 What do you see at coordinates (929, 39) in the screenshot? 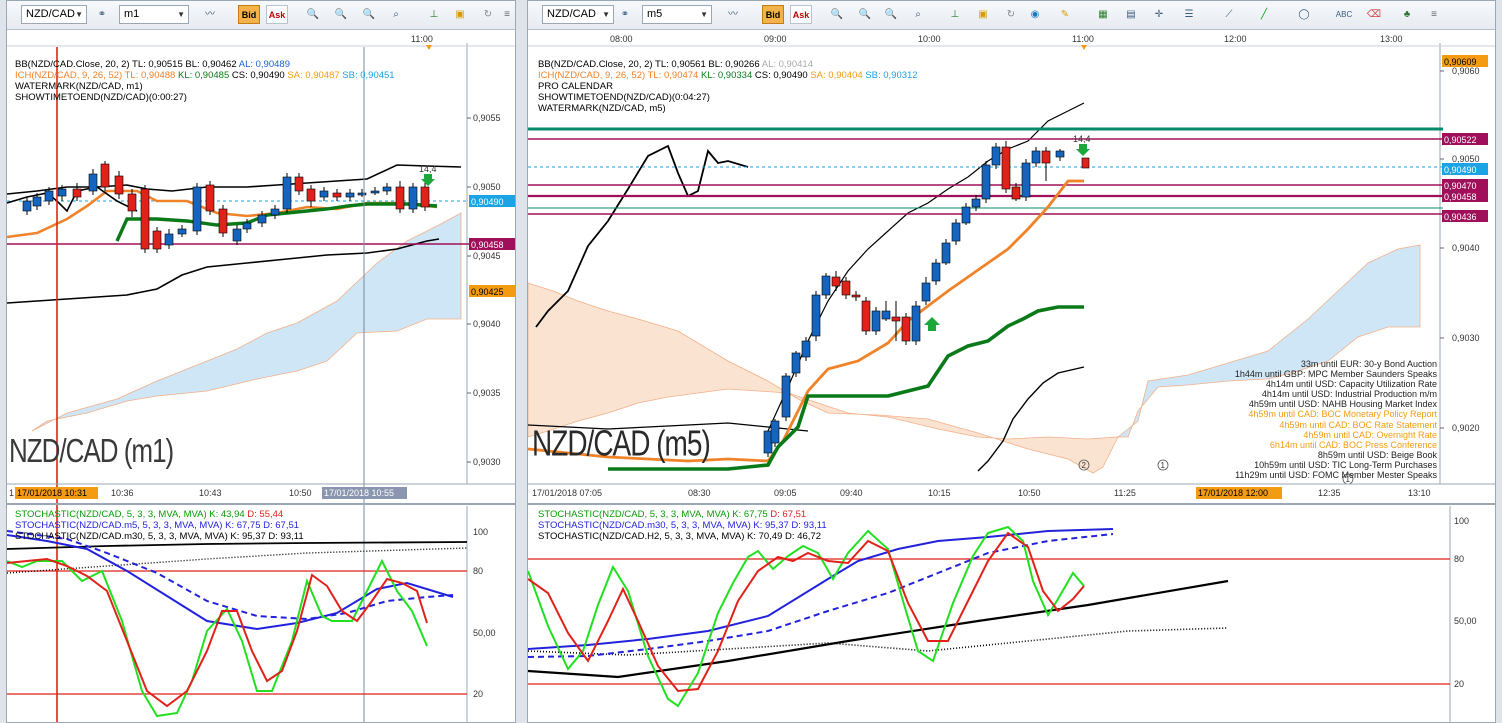
I see `right-top-time: 10:00` at bounding box center [929, 39].